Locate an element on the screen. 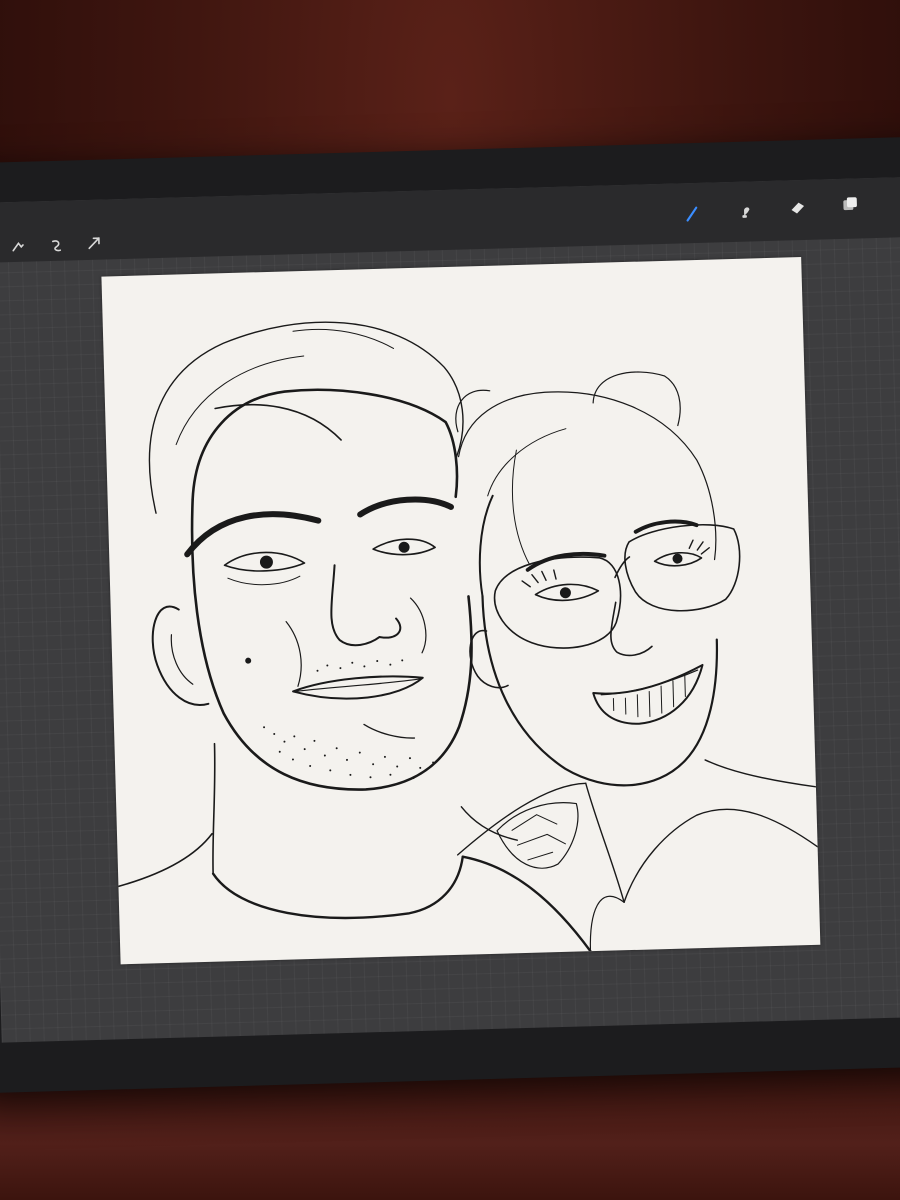 Image resolution: width=900 pixels, height=1200 pixels. transform-icon is located at coordinates (94, 242).